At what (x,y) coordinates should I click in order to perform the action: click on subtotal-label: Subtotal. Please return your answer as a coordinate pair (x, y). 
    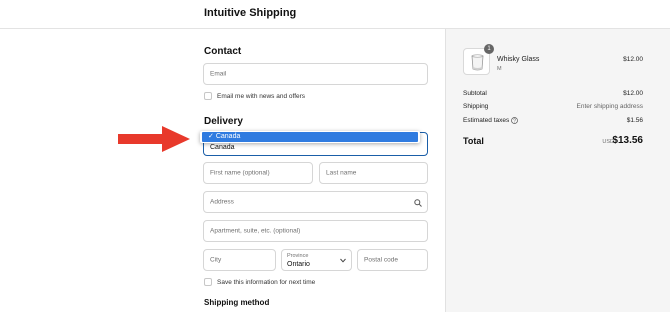
    Looking at the image, I should click on (475, 93).